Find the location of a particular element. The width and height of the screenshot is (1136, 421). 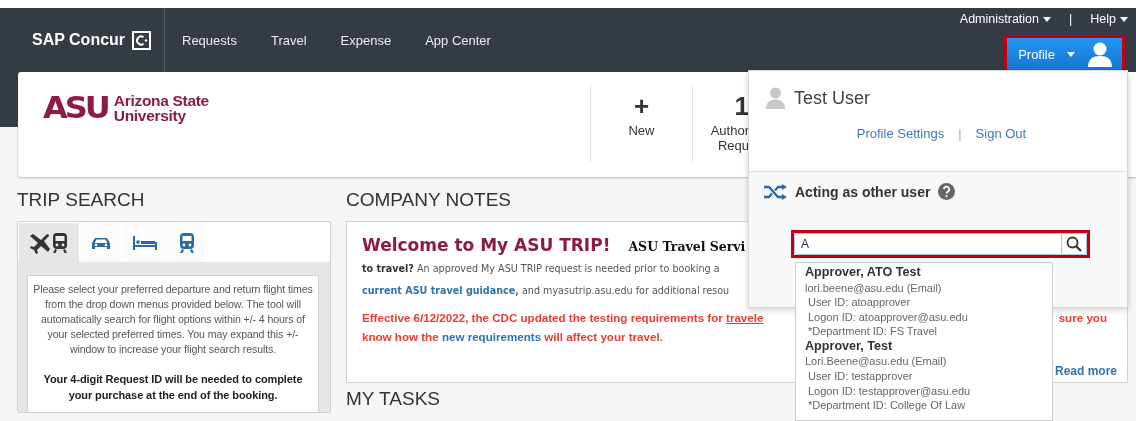

organization-name: University is located at coordinates (150, 115).